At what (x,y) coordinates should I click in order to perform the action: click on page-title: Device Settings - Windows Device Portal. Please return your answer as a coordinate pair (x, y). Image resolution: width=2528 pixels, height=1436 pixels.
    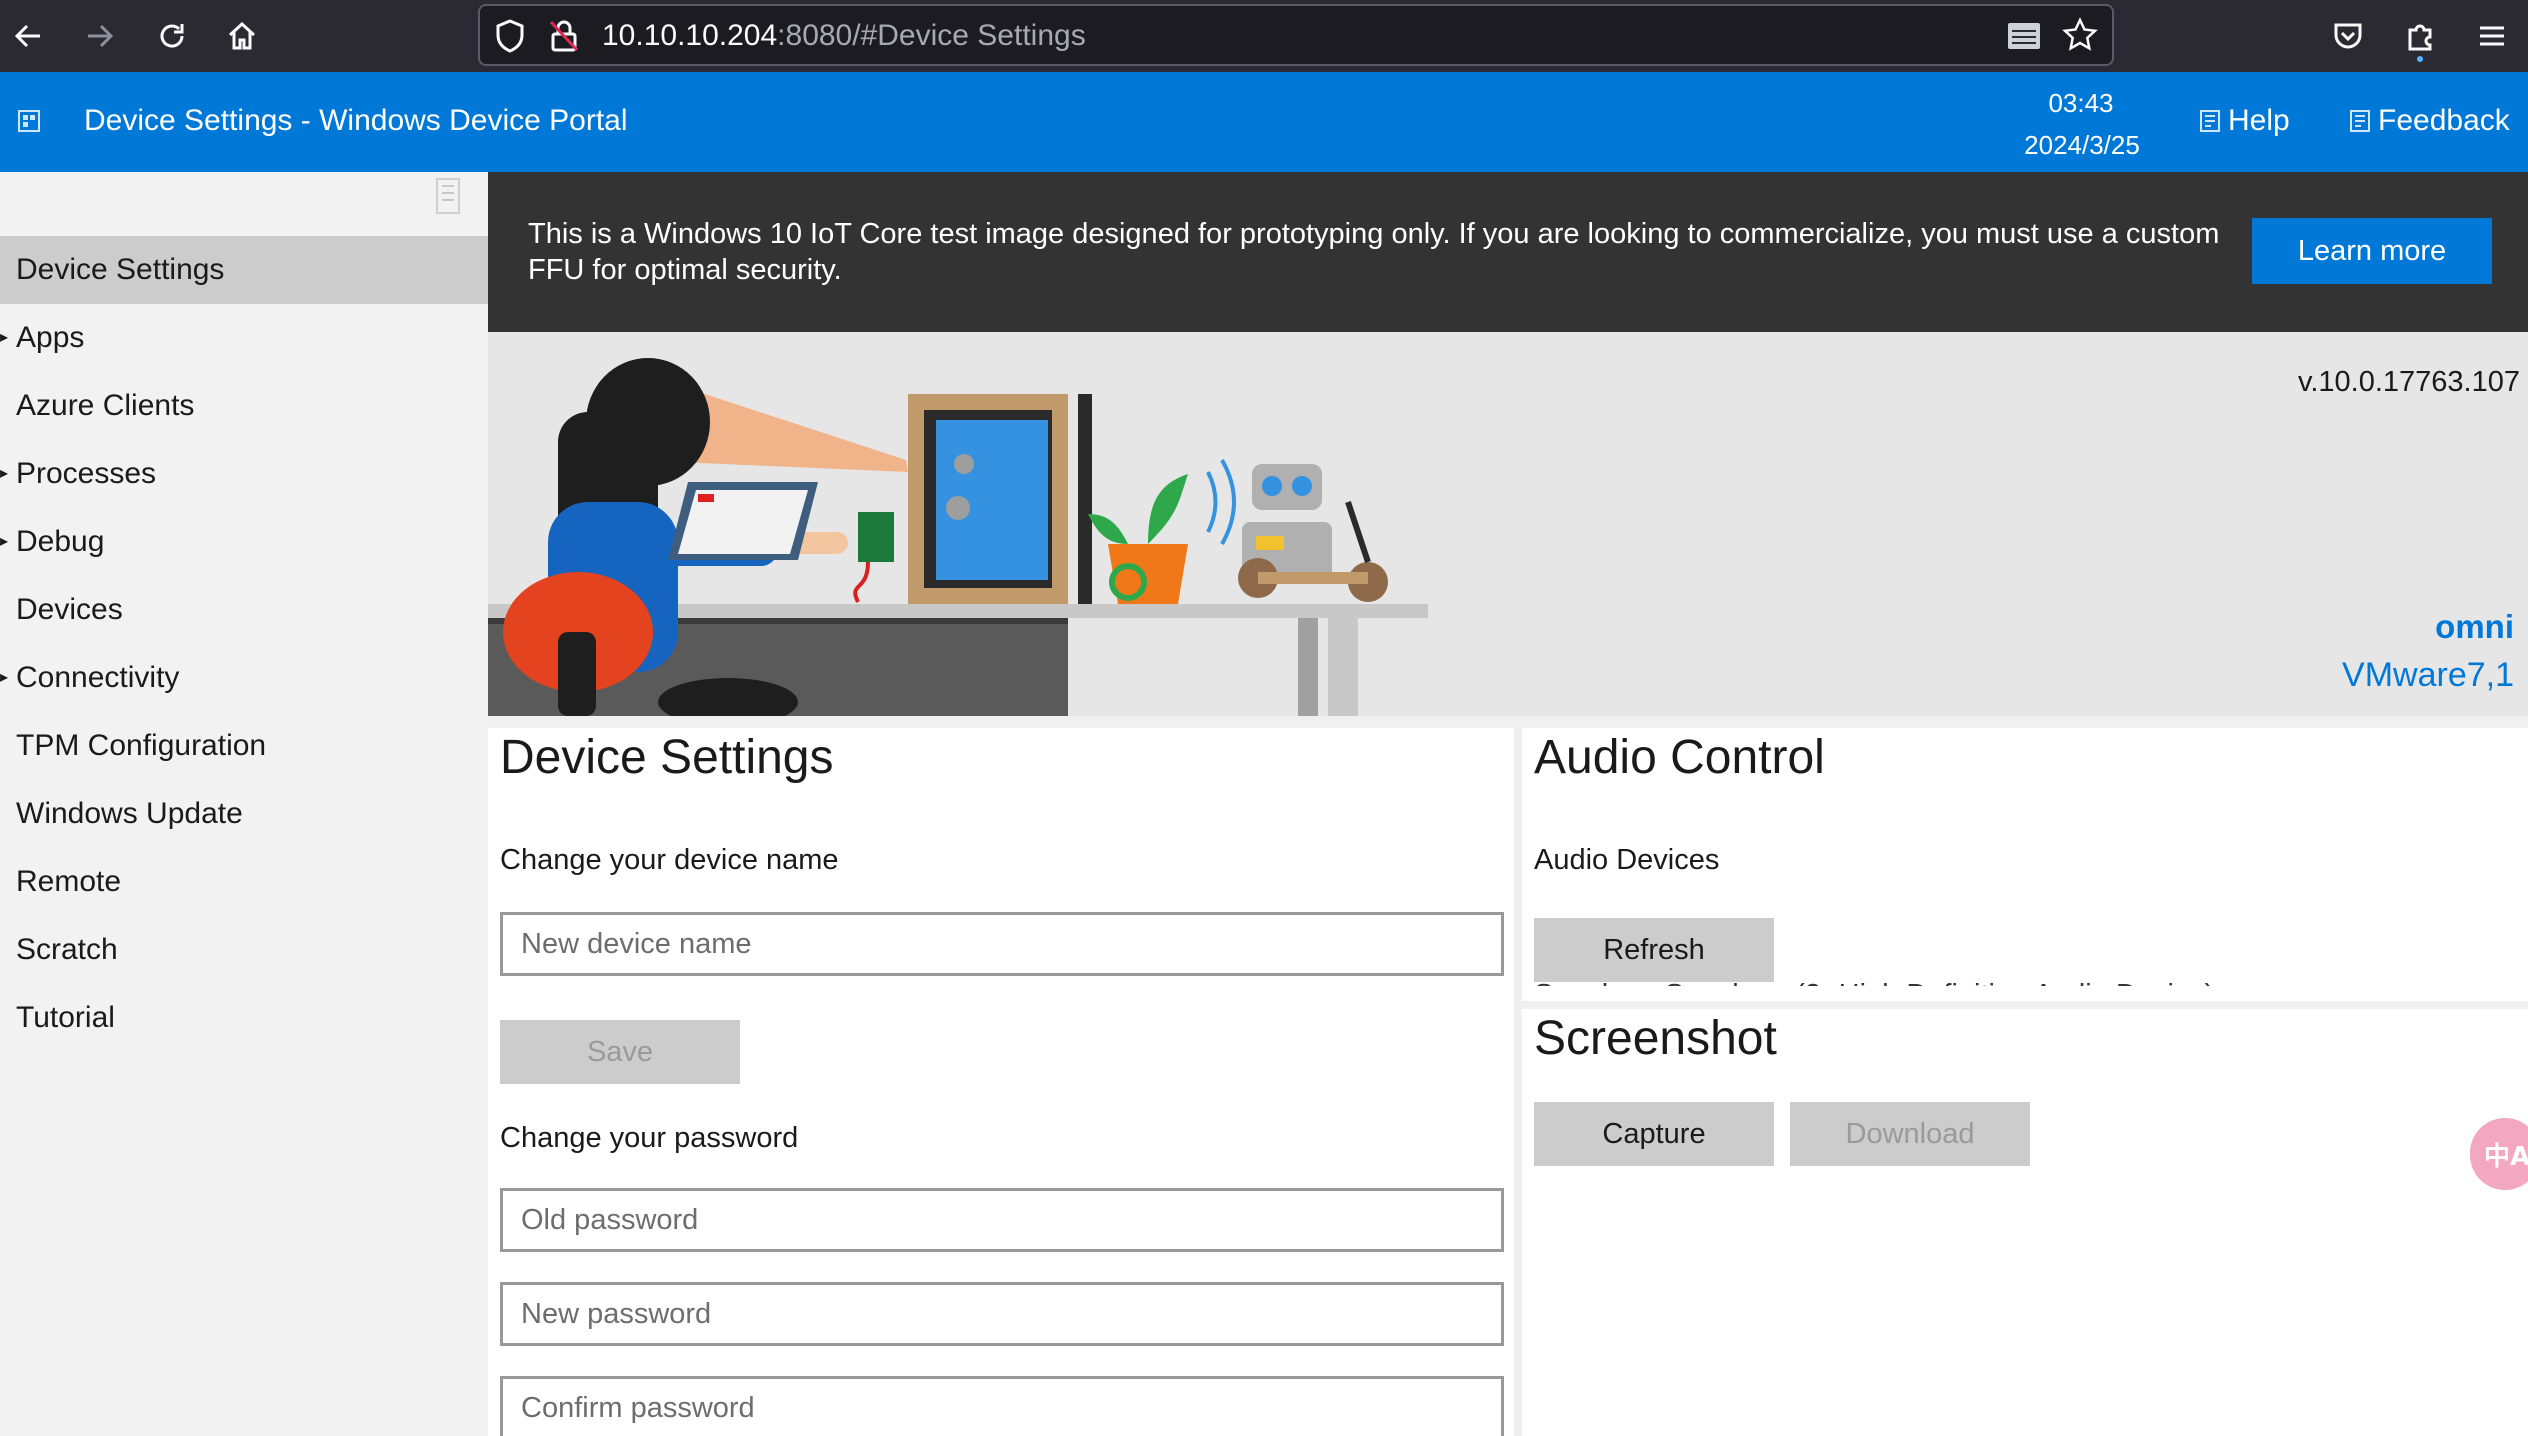
    Looking at the image, I should click on (356, 120).